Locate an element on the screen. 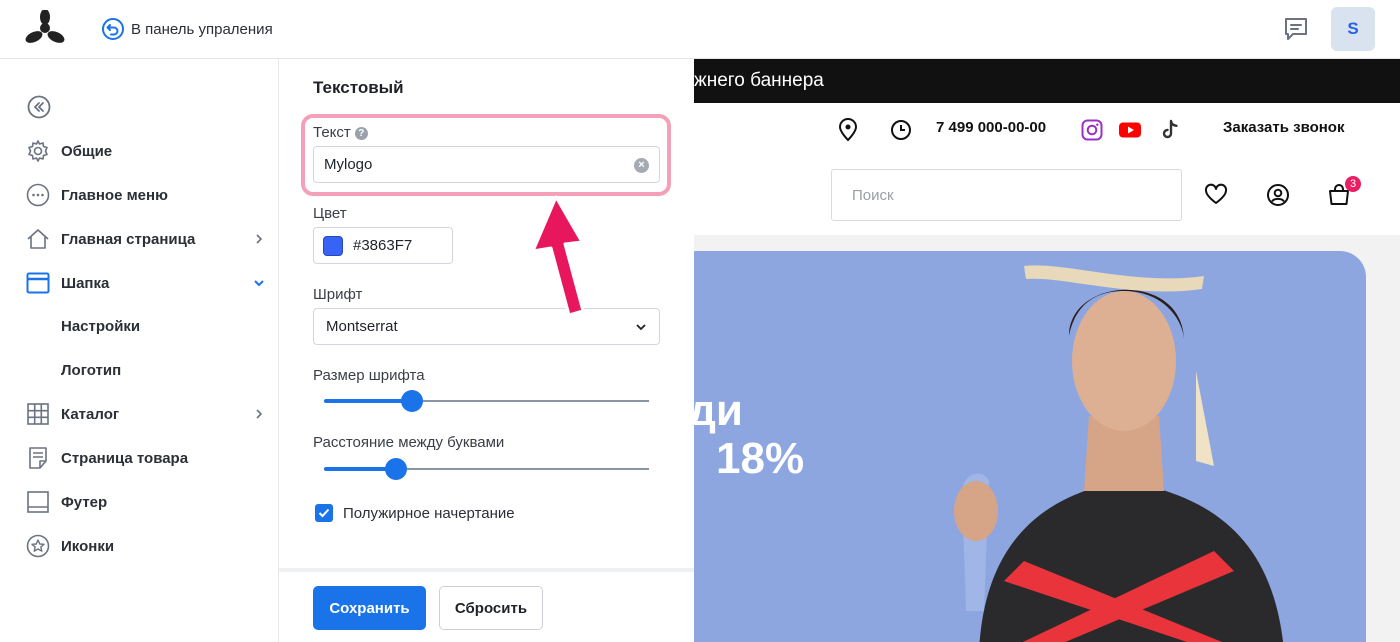 The height and width of the screenshot is (642, 1400). font-select-value: Montserrat is located at coordinates (362, 326).